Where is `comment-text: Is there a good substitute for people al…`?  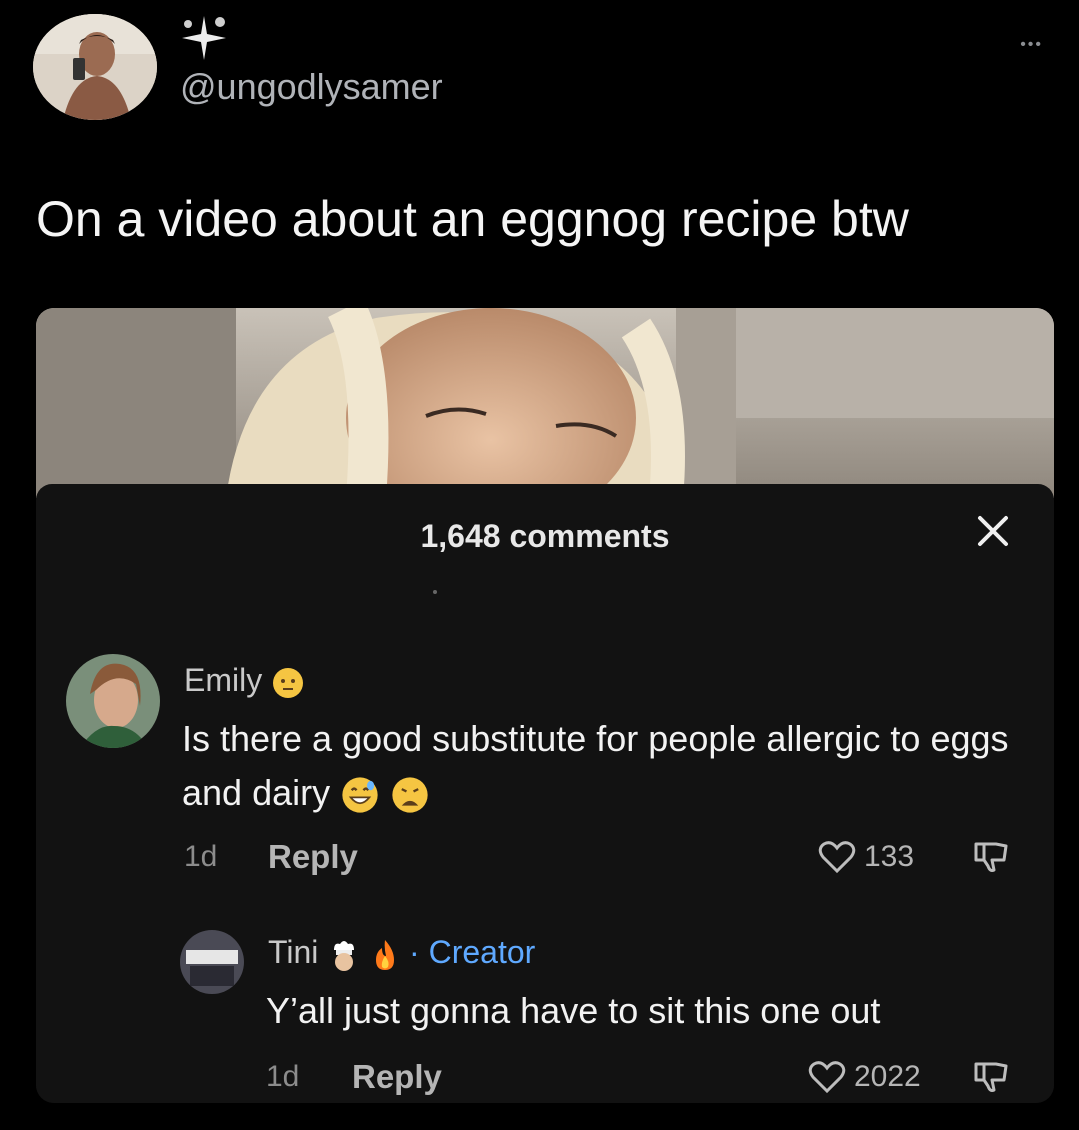 comment-text: Is there a good substitute for people al… is located at coordinates (597, 766).